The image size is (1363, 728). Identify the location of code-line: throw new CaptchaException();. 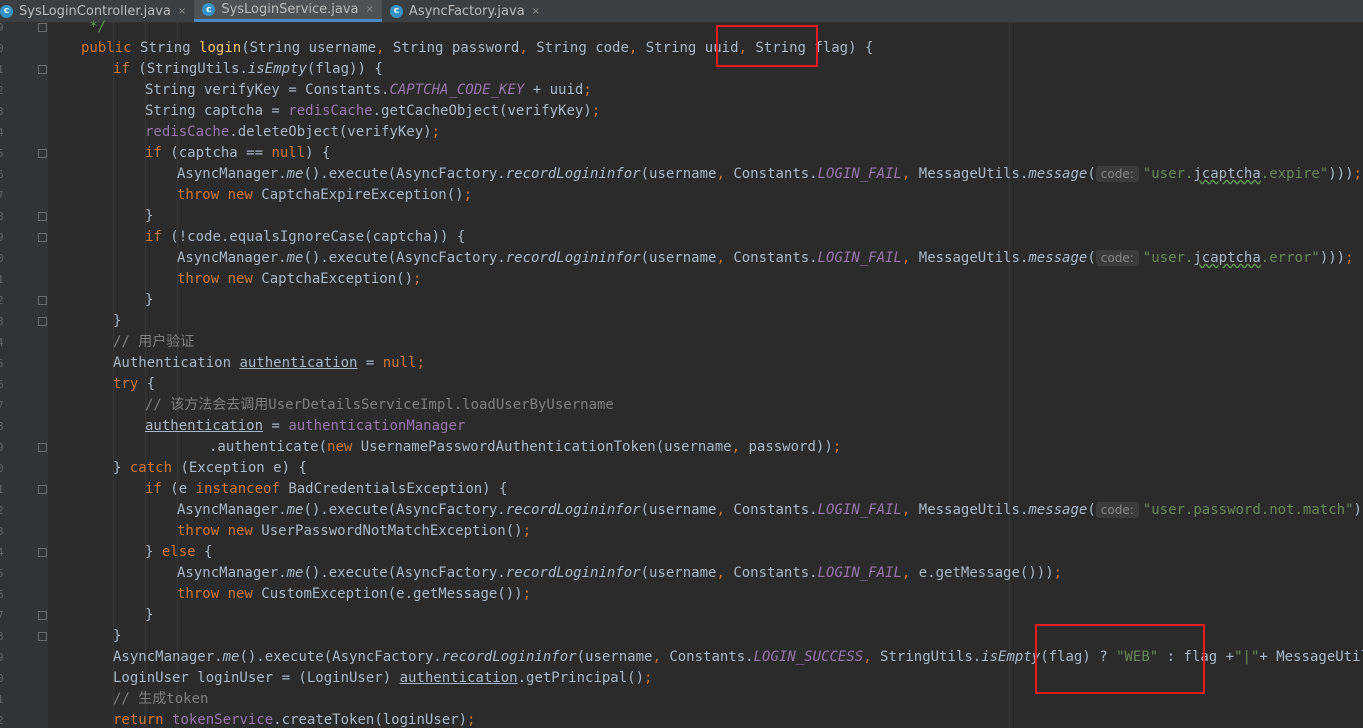
(299, 279).